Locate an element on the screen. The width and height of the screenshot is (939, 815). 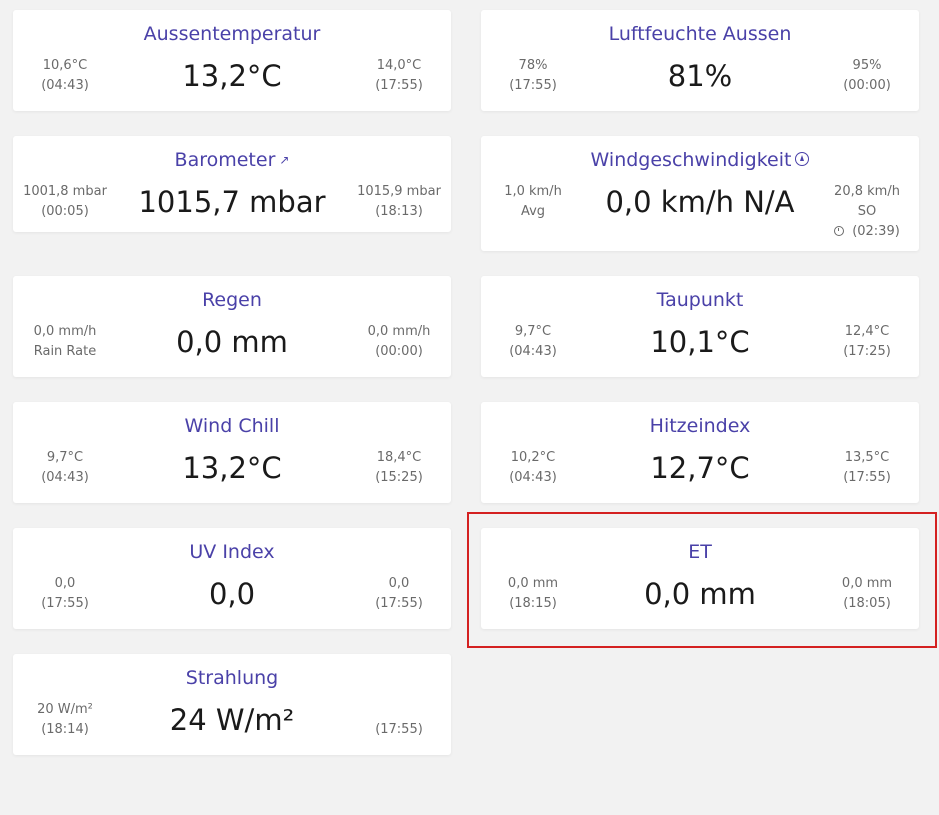
card-title: Barometer ↗ is located at coordinates (232, 160).